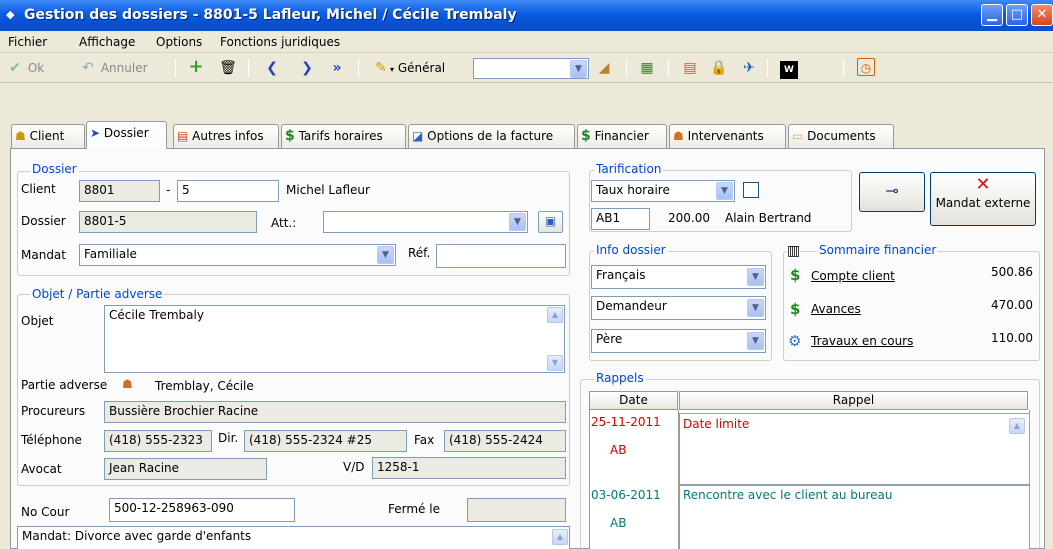 Image resolution: width=1053 pixels, height=549 pixels. I want to click on run-button: ✈, so click(749, 68).